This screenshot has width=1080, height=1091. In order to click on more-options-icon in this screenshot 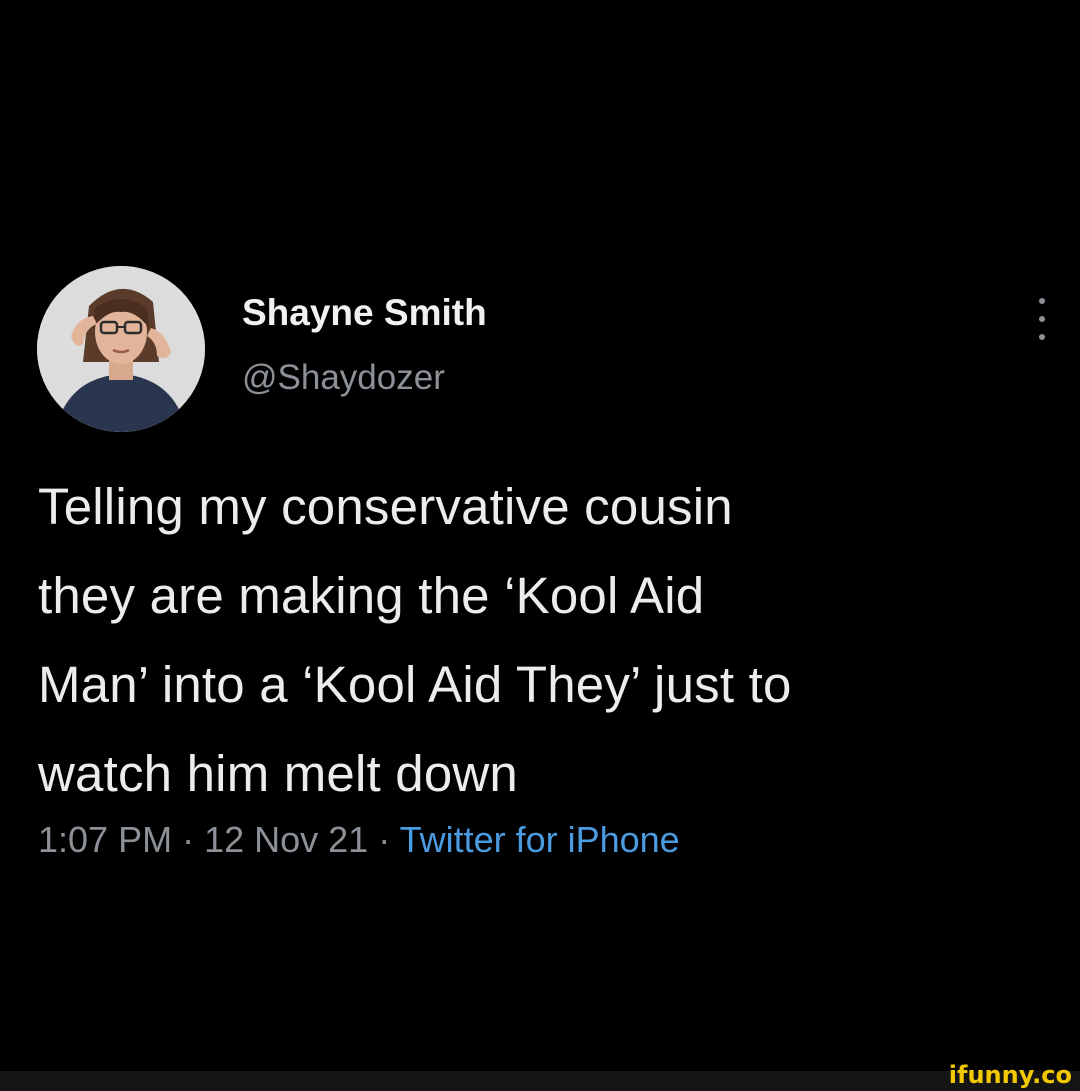, I will do `click(1042, 319)`.